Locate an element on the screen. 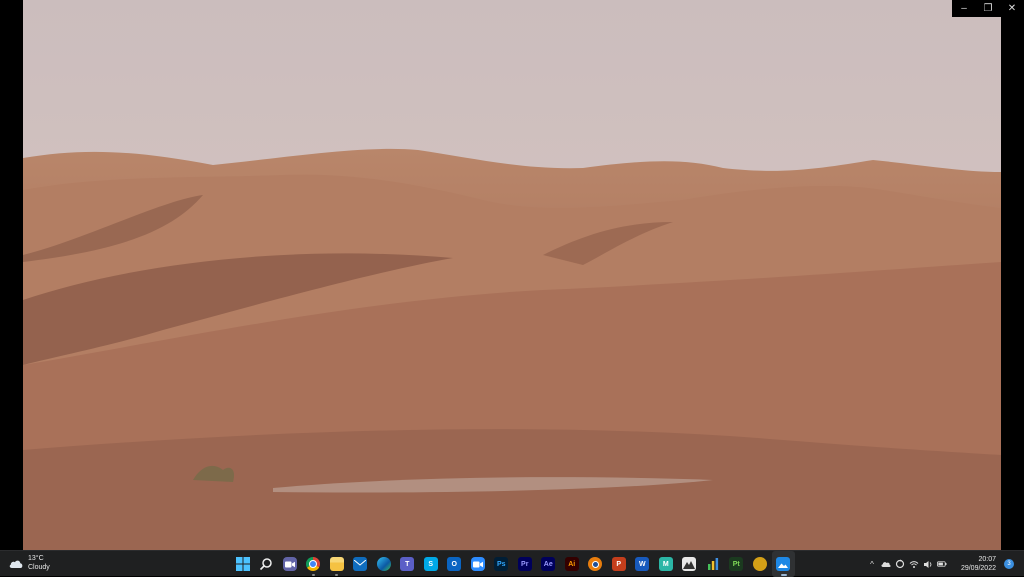 This screenshot has height=577, width=1024. taskbar-app-chat is located at coordinates (290, 564).